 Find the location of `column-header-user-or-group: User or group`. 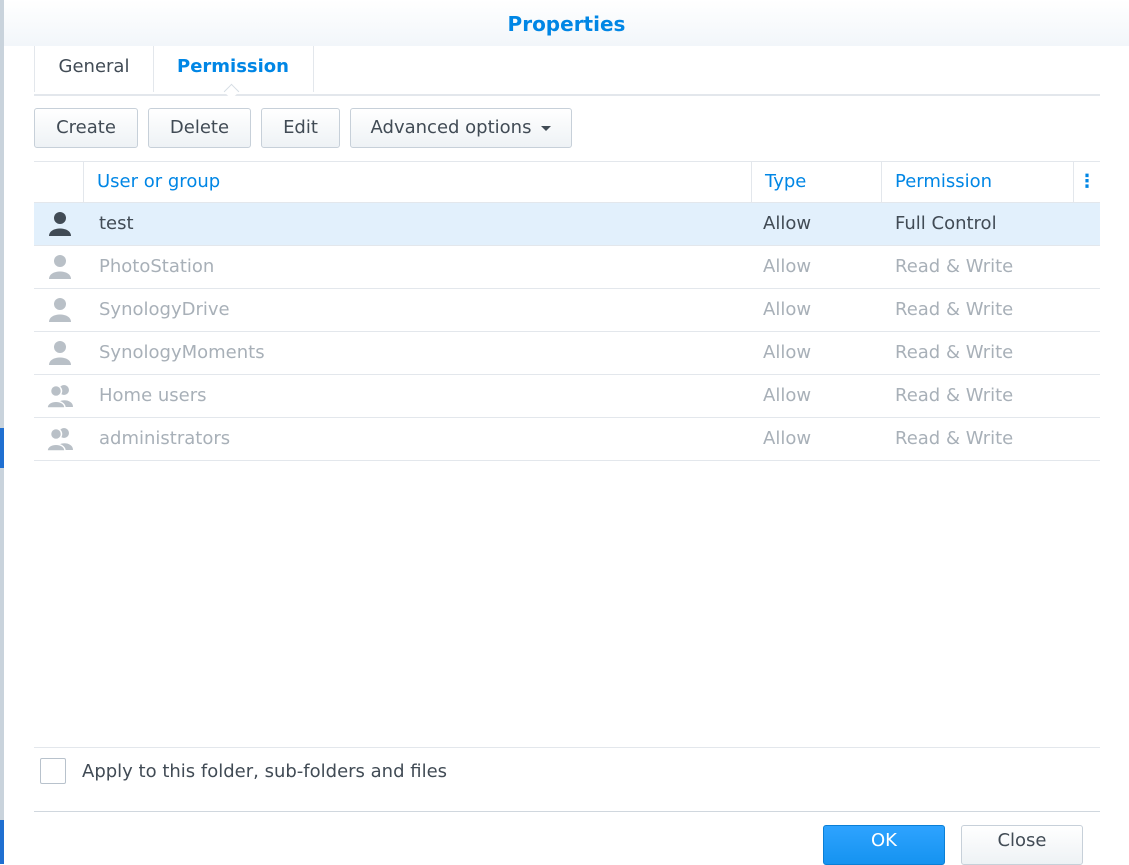

column-header-user-or-group: User or group is located at coordinates (418, 182).